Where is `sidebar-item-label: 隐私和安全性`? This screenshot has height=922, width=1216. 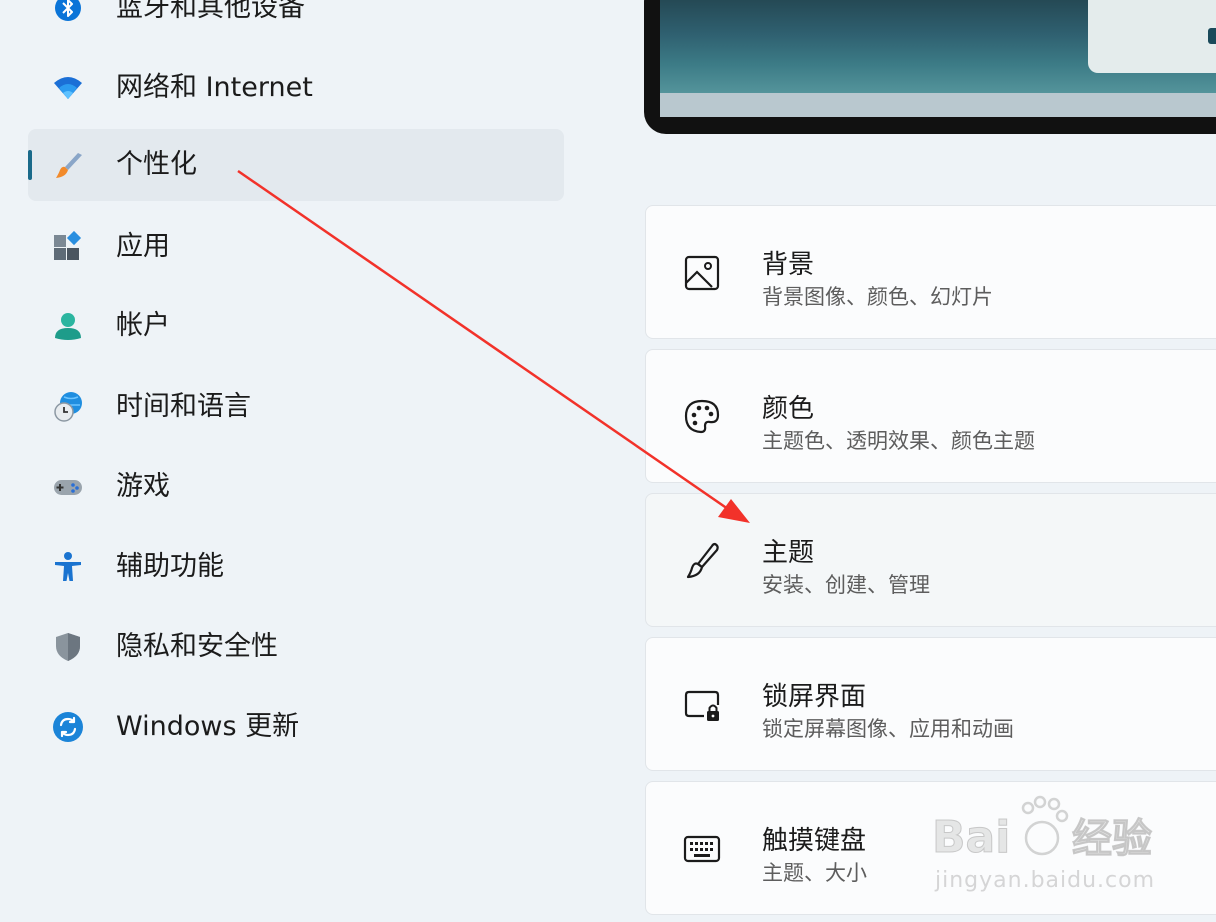 sidebar-item-label: 隐私和安全性 is located at coordinates (197, 646).